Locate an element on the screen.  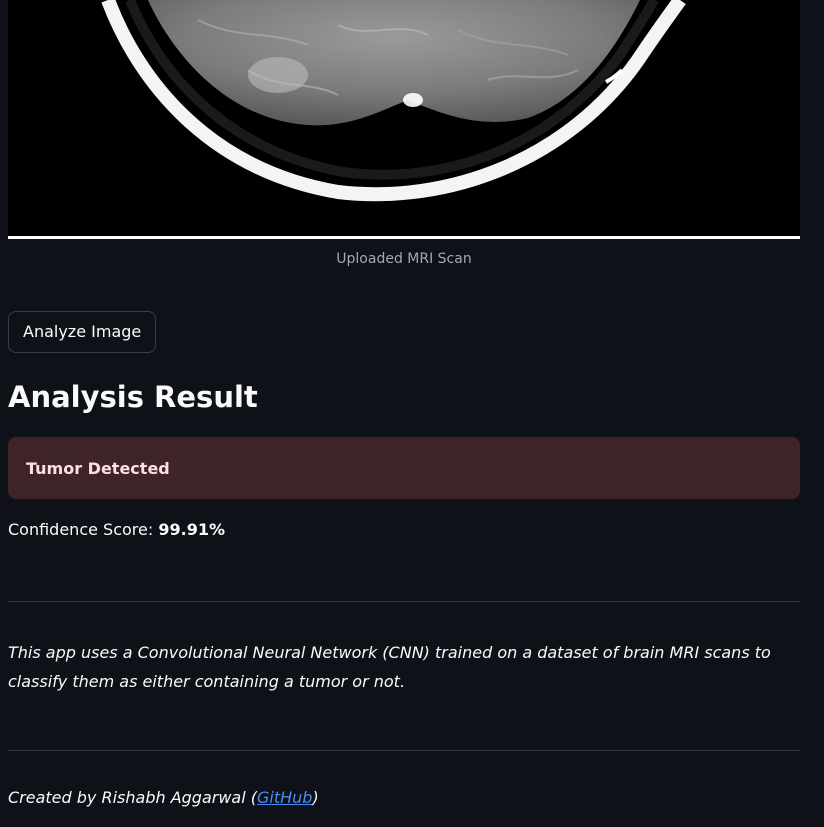
analyze-image-button: Analyze Image is located at coordinates (82, 332).